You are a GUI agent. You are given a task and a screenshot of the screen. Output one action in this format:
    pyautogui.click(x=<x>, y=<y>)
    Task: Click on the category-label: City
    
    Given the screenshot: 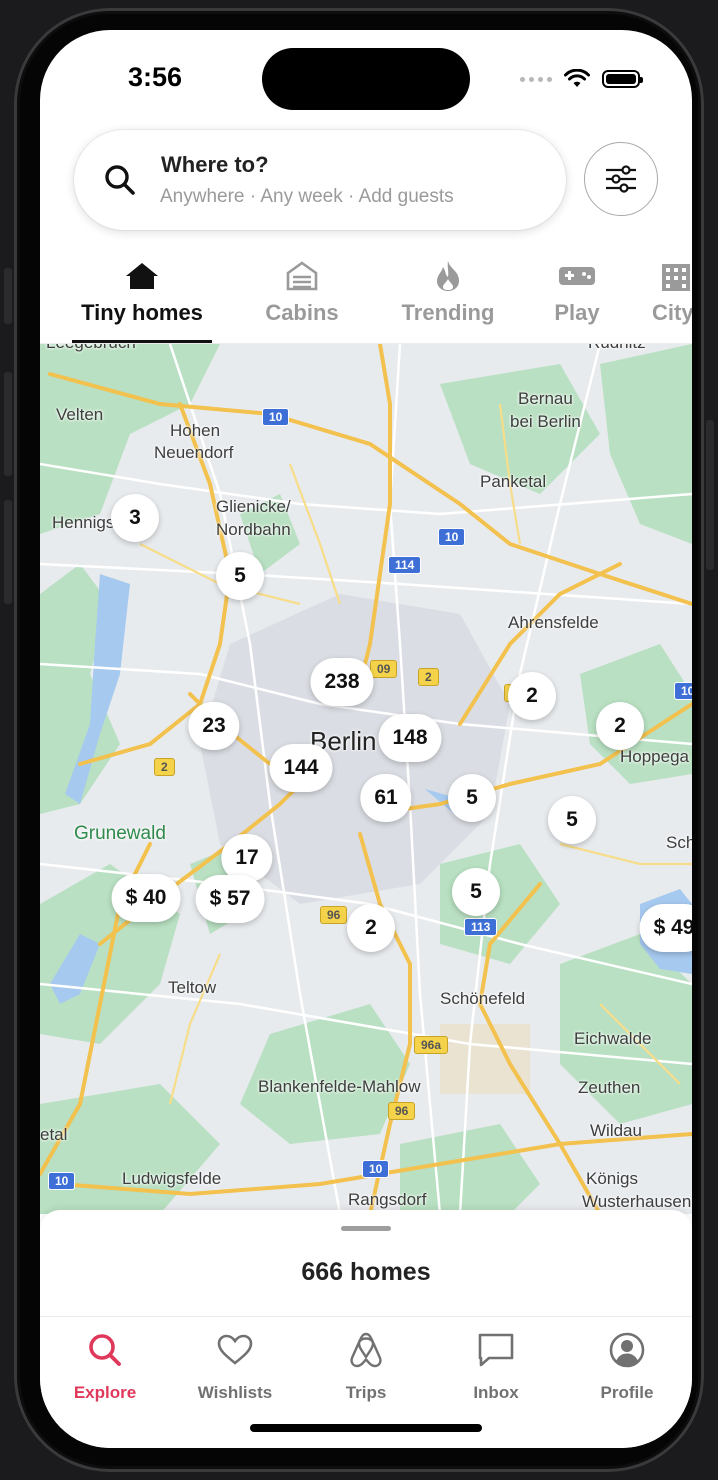 What is the action you would take?
    pyautogui.click(x=672, y=312)
    